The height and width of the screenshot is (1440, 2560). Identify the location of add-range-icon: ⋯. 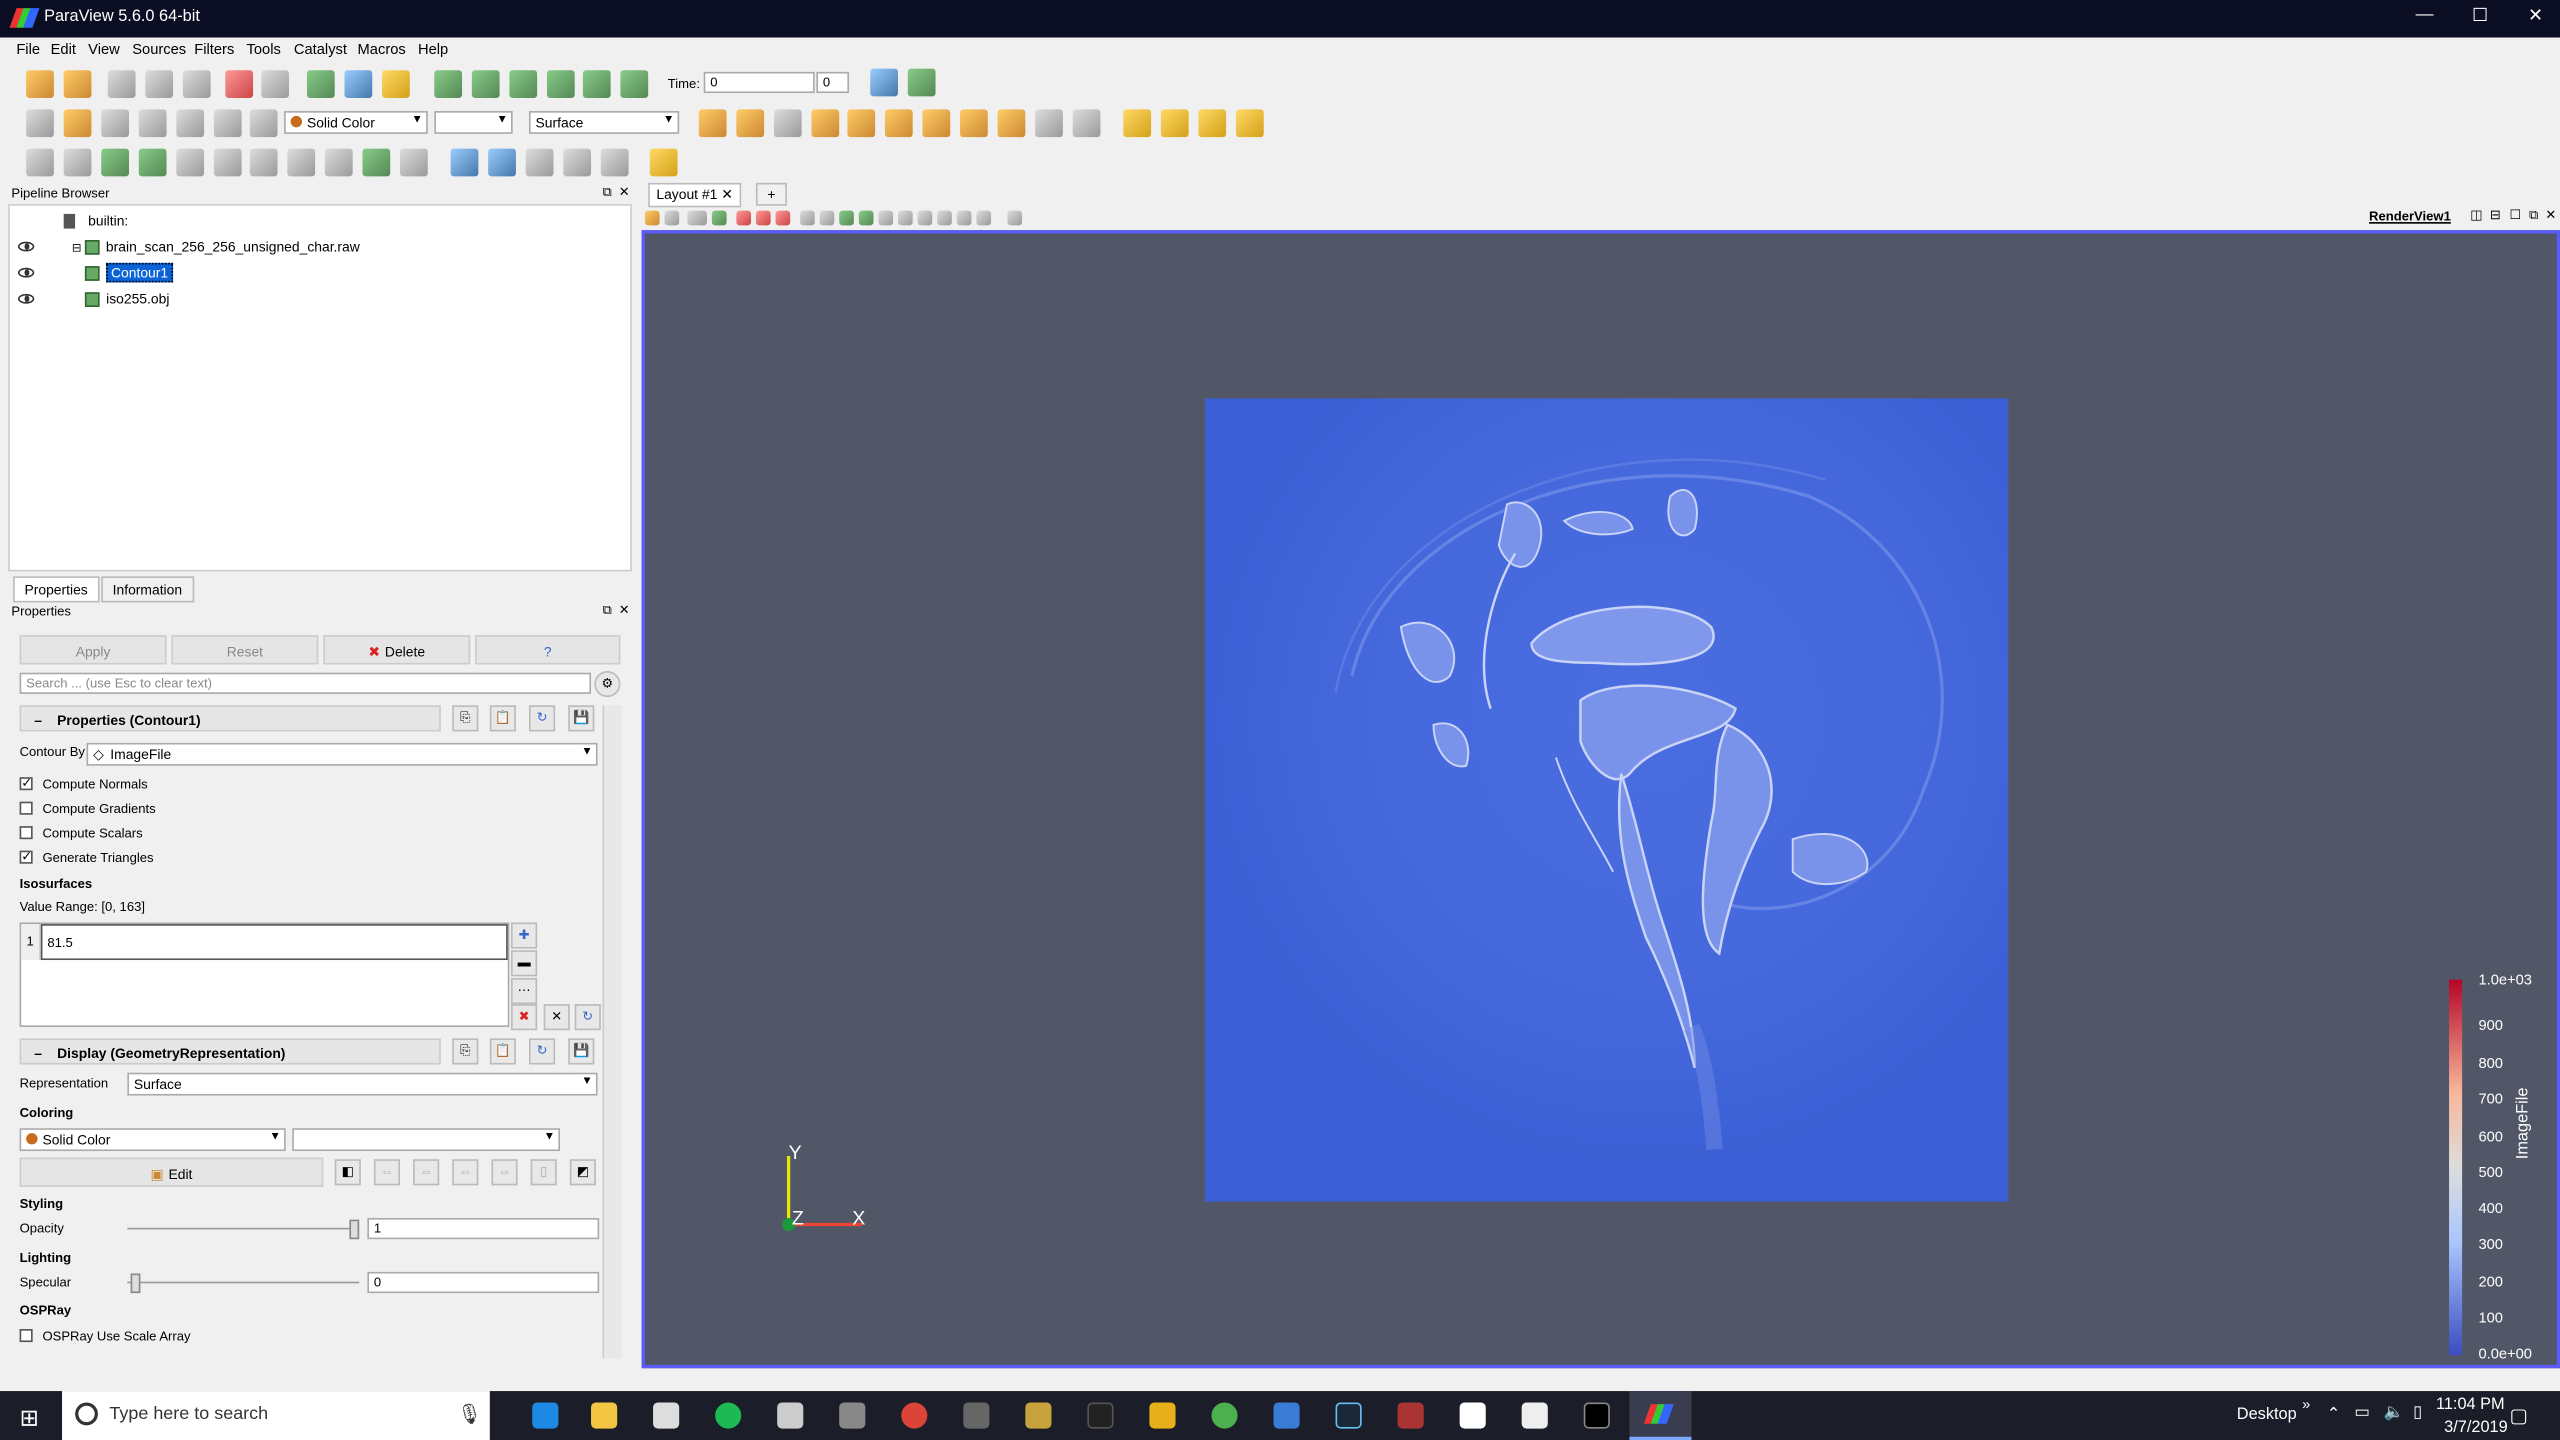
(524, 991).